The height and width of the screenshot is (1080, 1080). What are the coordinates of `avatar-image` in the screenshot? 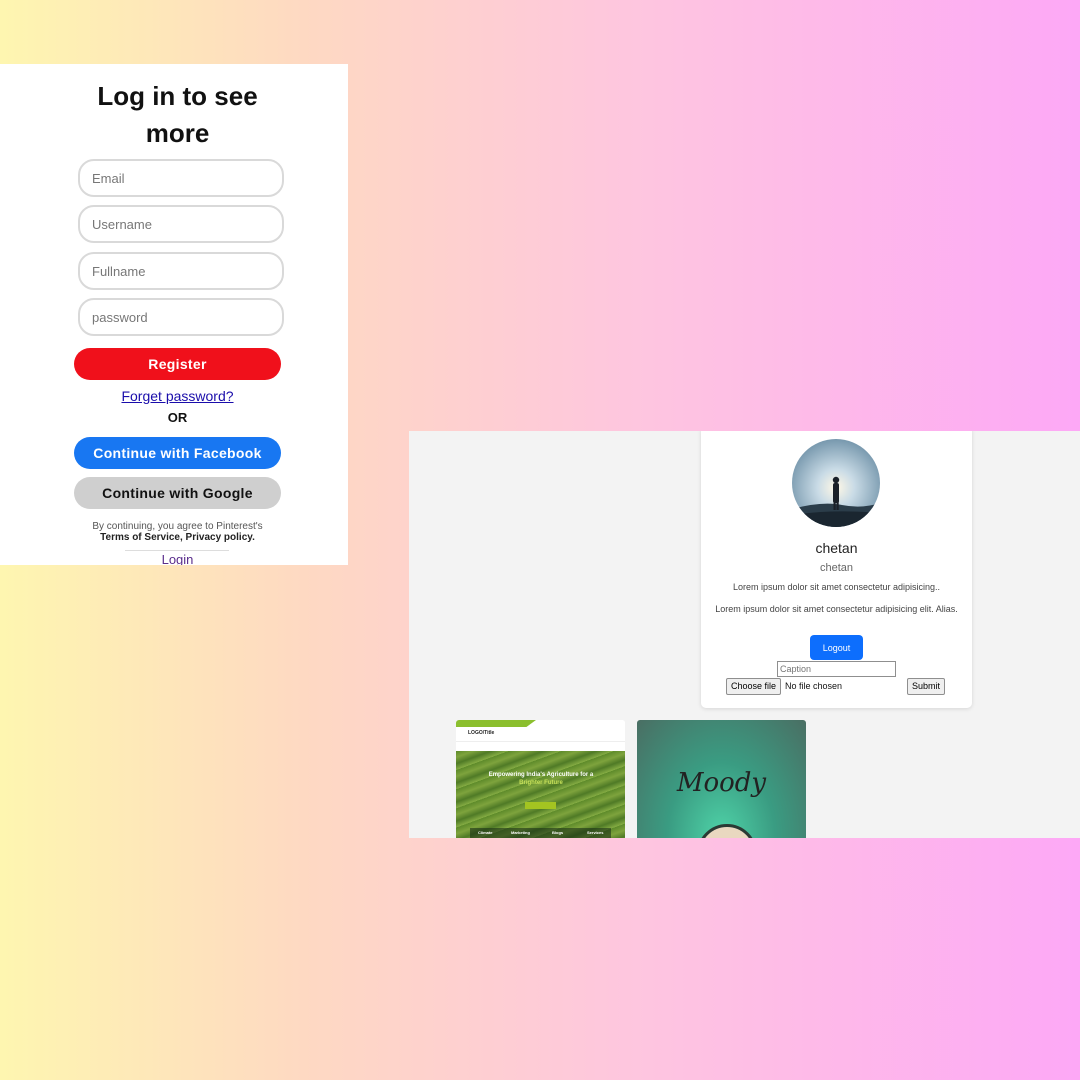 It's located at (836, 483).